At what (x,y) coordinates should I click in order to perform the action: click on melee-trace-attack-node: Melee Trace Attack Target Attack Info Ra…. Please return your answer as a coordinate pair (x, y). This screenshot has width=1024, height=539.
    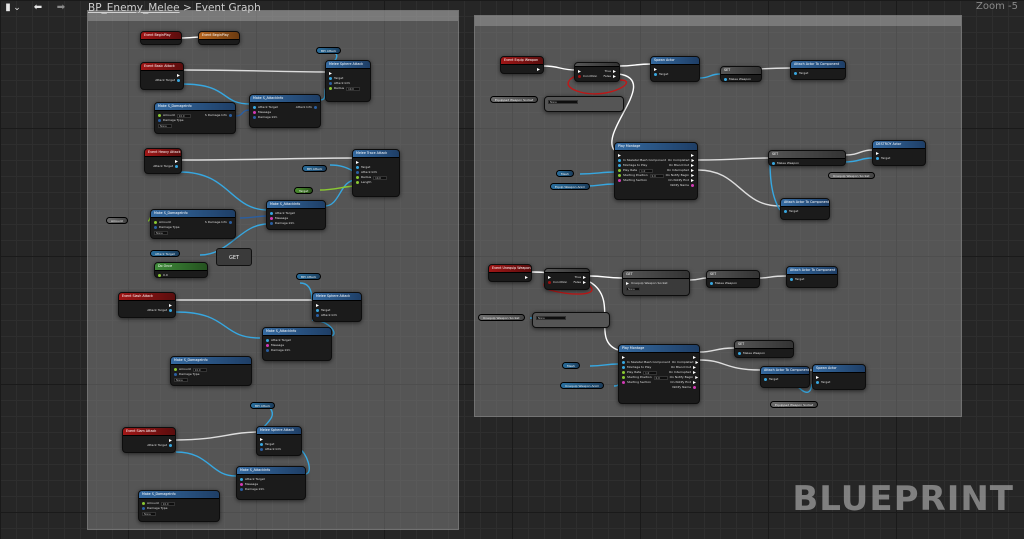
    Looking at the image, I should click on (376, 173).